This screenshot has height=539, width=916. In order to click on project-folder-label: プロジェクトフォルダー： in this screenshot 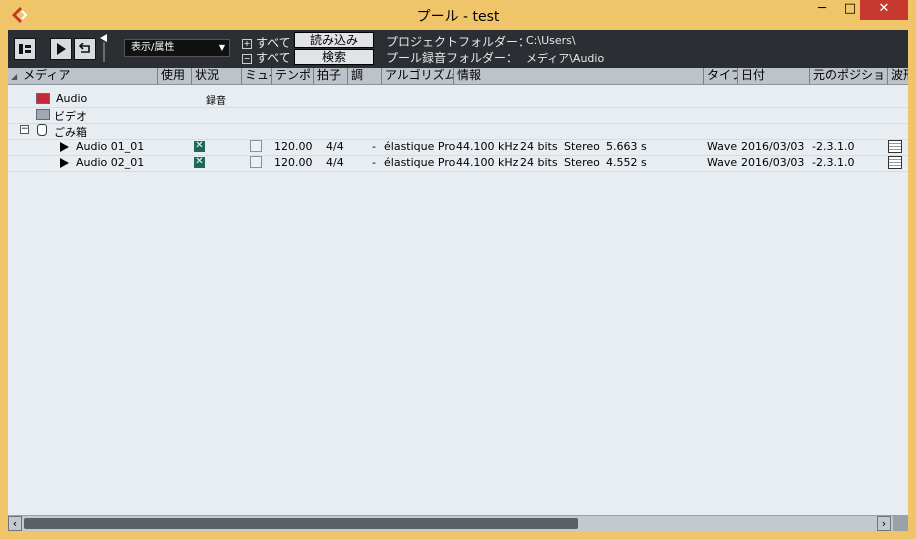, I will do `click(458, 42)`.